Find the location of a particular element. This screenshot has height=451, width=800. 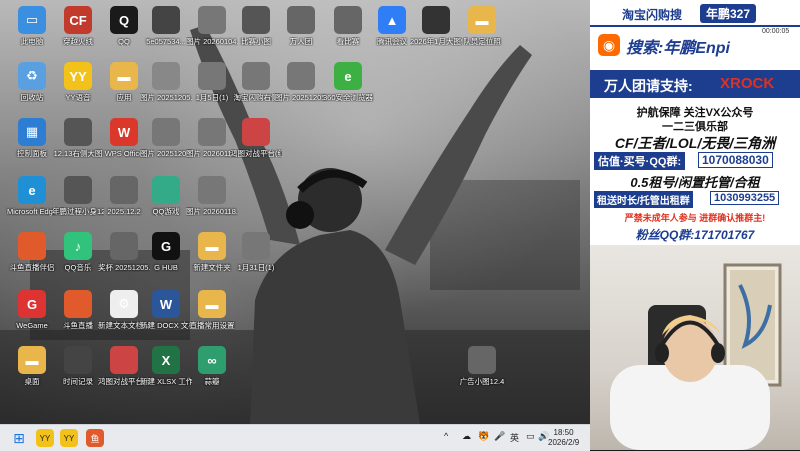

desktop-icon: G G HUB is located at coordinates (166, 252).